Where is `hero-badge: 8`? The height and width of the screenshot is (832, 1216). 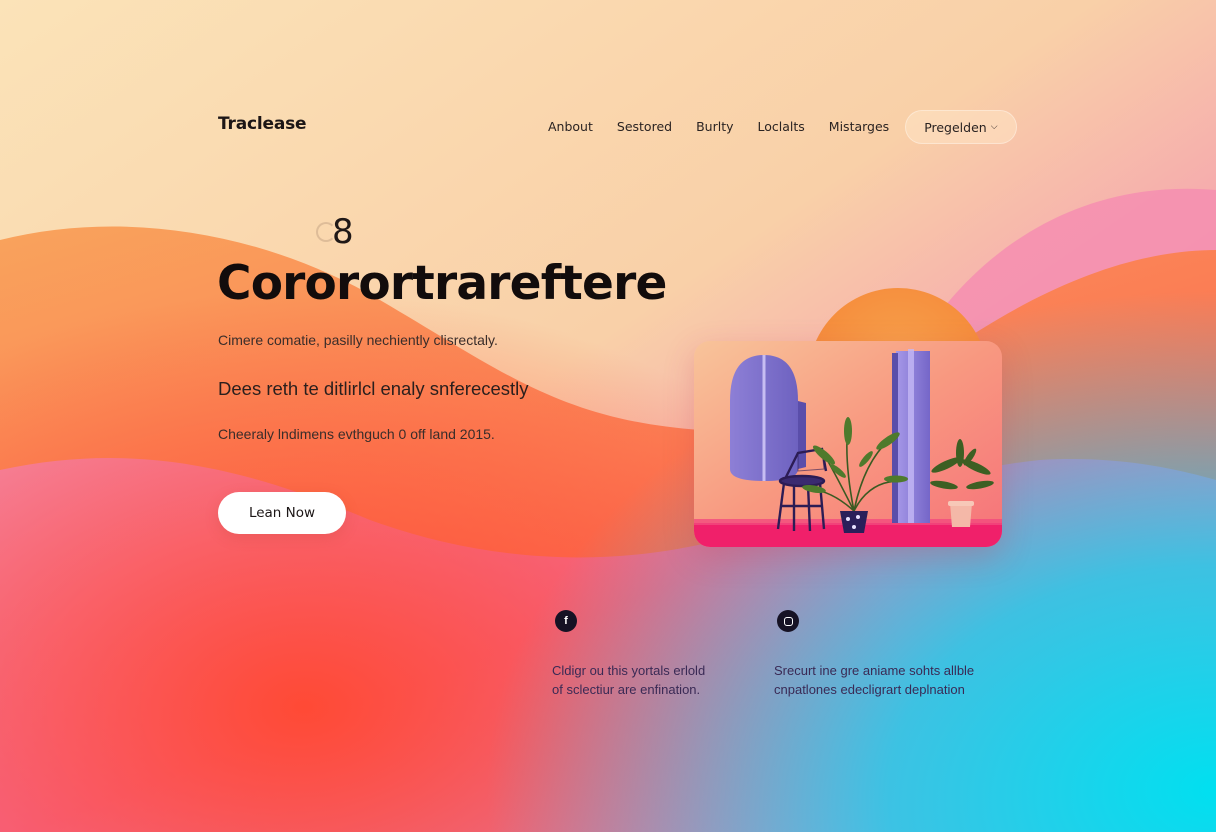
hero-badge: 8 is located at coordinates (335, 232).